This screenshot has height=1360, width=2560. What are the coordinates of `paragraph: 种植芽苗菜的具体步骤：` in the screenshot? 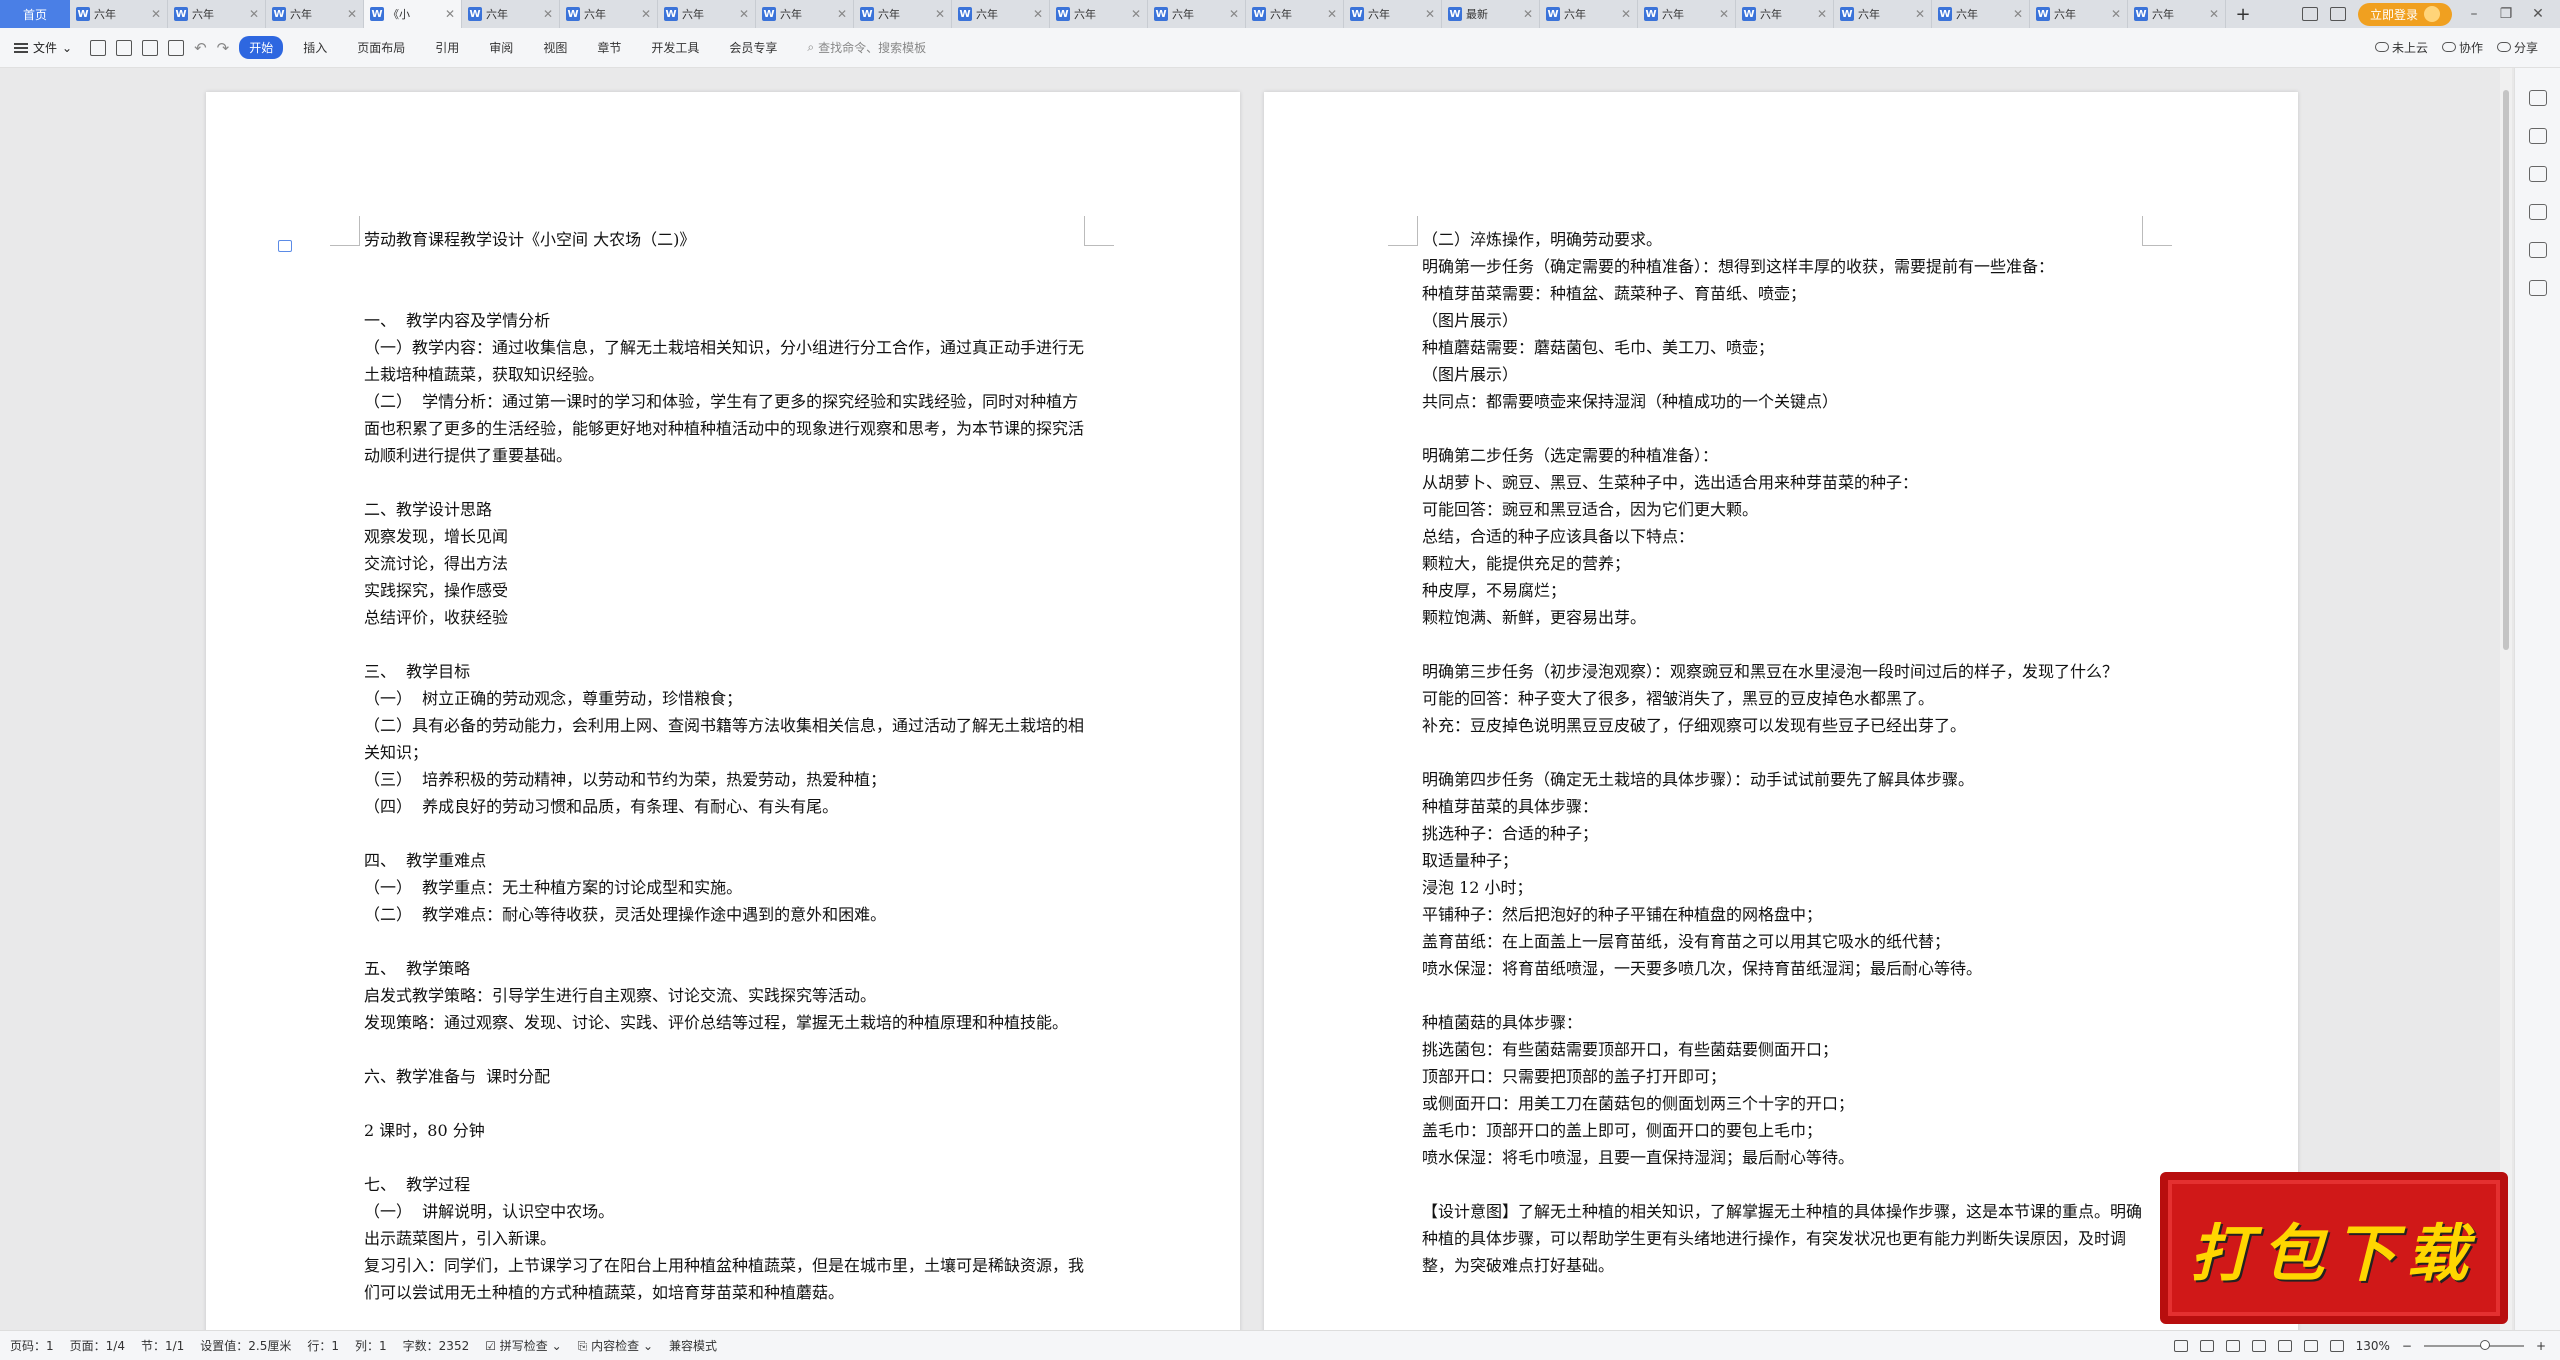 It's located at (1782, 806).